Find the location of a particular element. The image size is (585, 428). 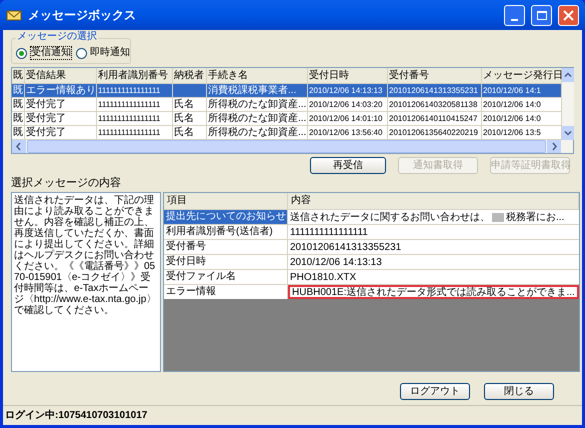

close-button is located at coordinates (568, 15).